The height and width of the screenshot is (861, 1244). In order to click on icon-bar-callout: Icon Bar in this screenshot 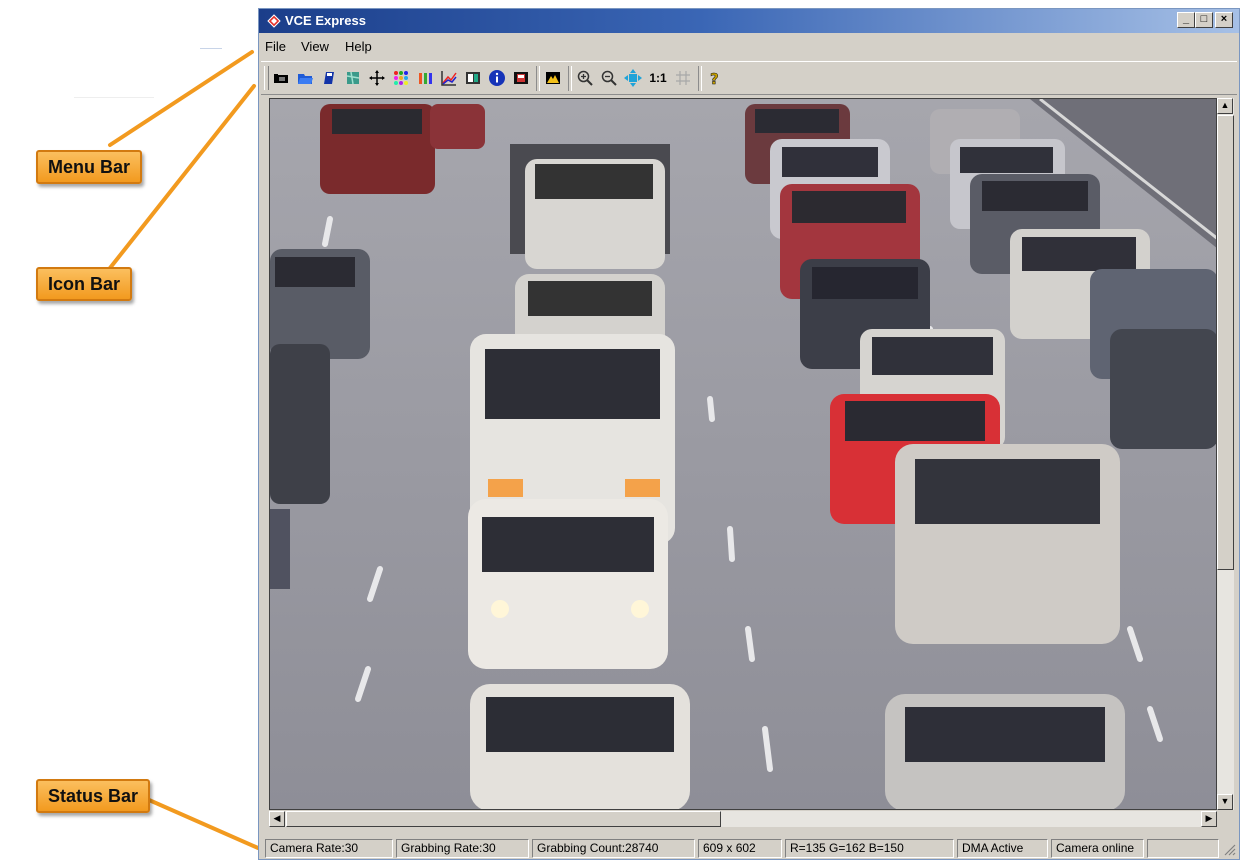, I will do `click(84, 284)`.